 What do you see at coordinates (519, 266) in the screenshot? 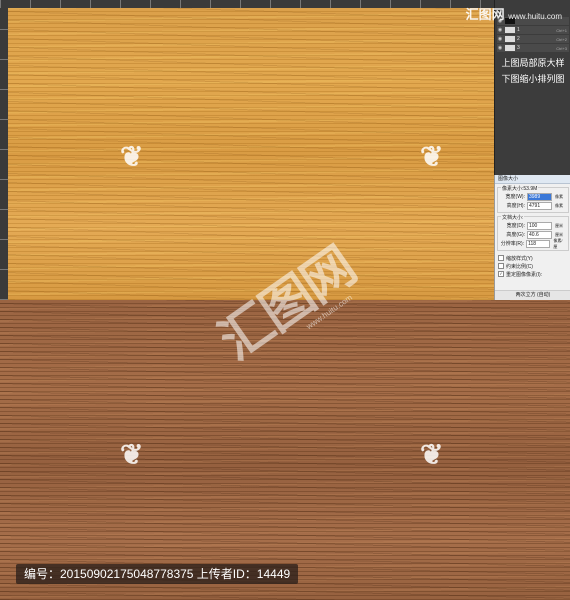
I see `constrain-label: 约束比例(C)` at bounding box center [519, 266].